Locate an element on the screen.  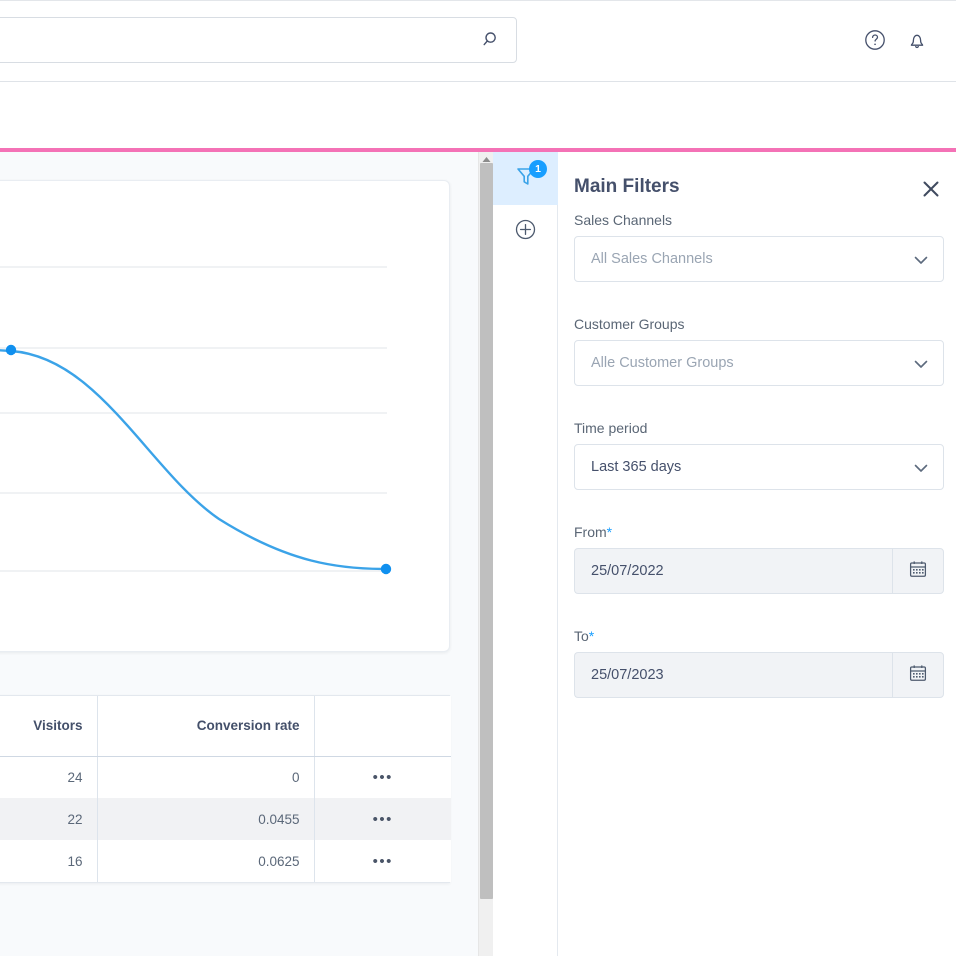
conversion-rate-line-chart is located at coordinates (196, 420).